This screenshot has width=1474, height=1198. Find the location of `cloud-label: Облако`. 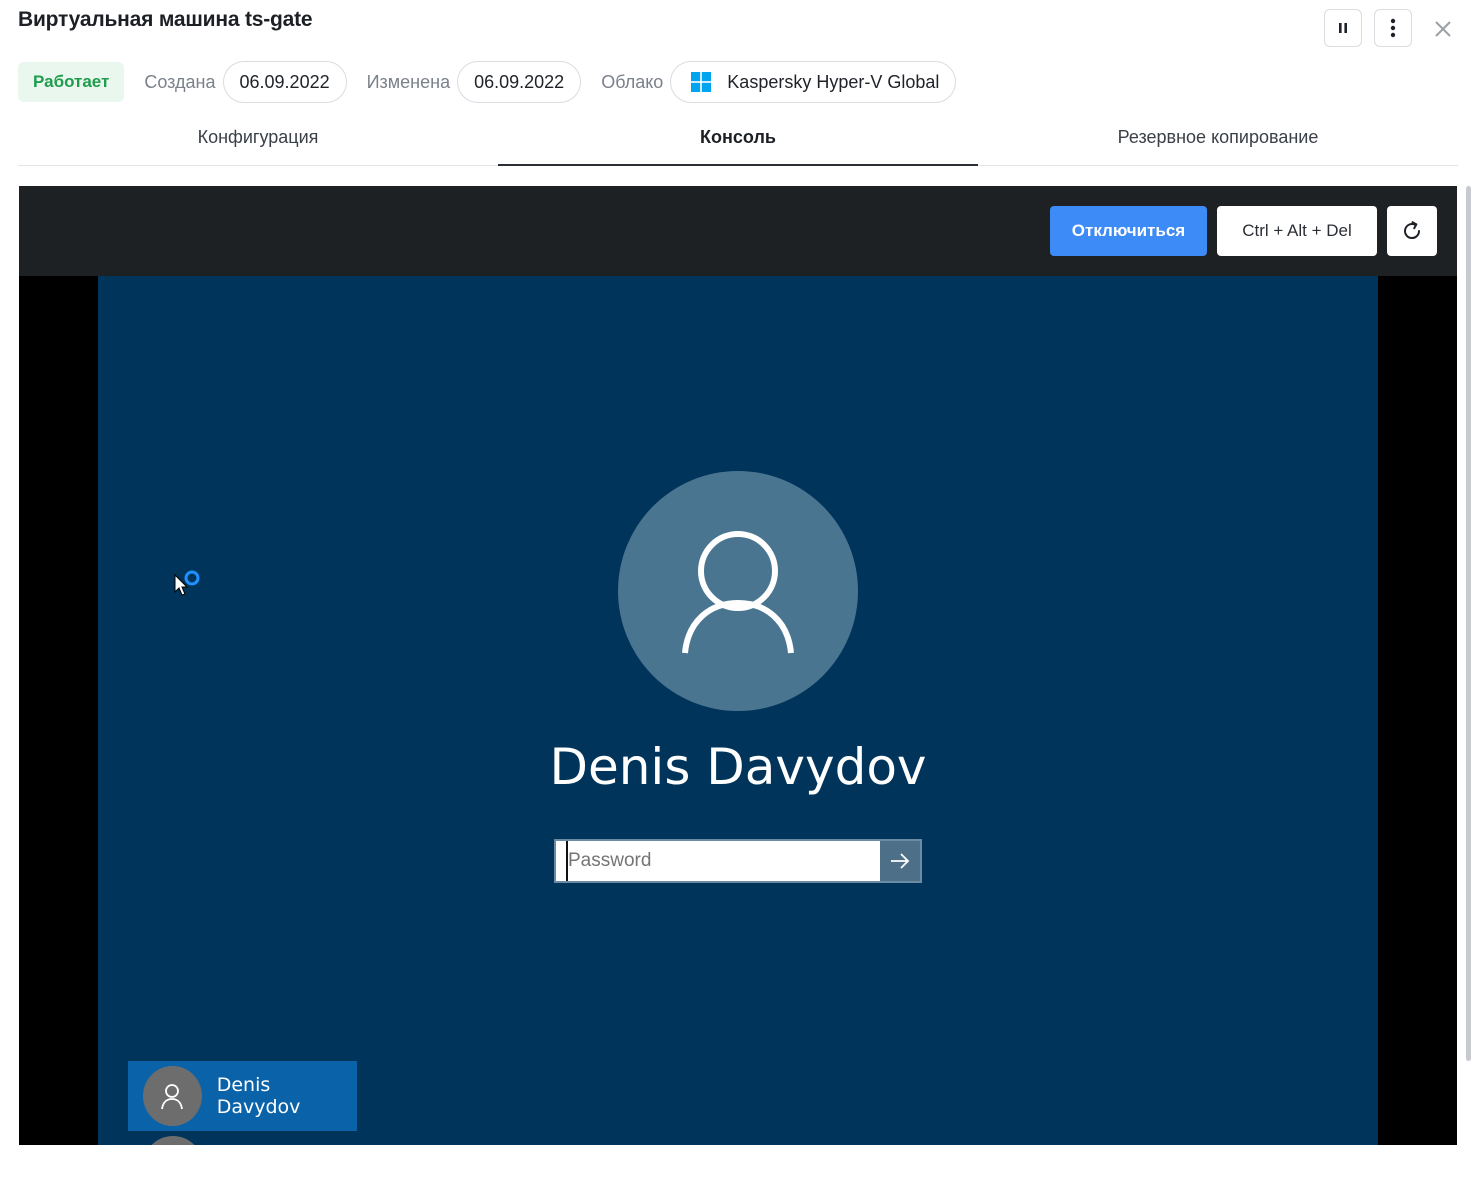

cloud-label: Облако is located at coordinates (632, 81).